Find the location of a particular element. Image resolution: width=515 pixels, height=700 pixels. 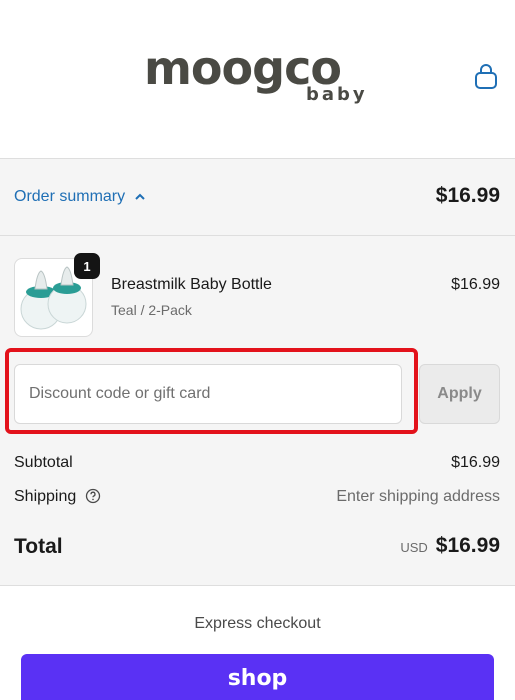

shop-pay-label: shop is located at coordinates (257, 678).